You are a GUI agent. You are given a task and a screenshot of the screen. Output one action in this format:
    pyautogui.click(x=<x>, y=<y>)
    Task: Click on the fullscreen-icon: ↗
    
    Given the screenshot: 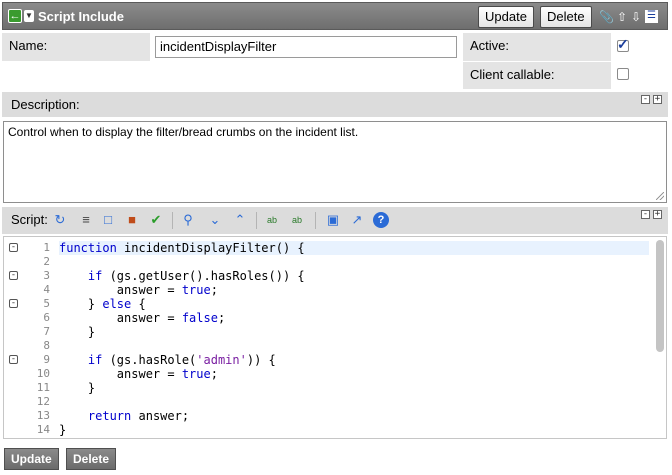 What is the action you would take?
    pyautogui.click(x=357, y=220)
    